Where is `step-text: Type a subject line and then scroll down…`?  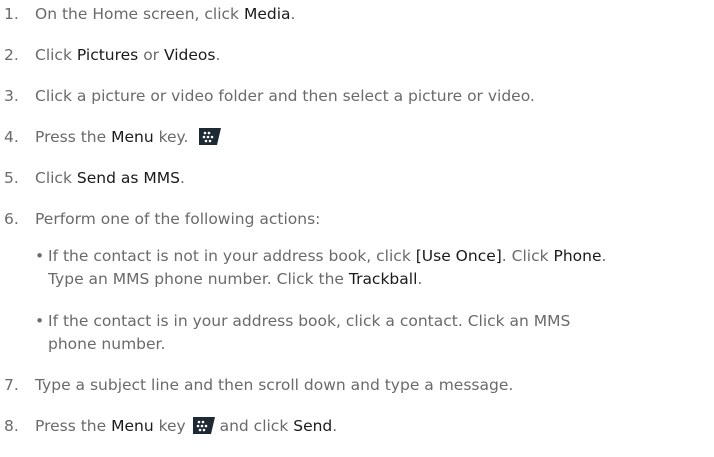
step-text: Type a subject line and then scroll down… is located at coordinates (274, 385).